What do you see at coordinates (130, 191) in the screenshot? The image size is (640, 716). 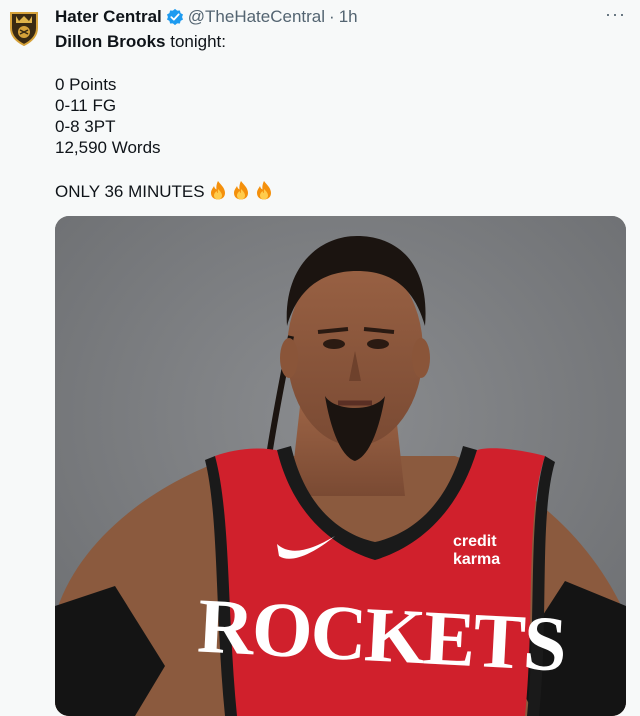 I see `closing-text: ONLY 36 MINUTES` at bounding box center [130, 191].